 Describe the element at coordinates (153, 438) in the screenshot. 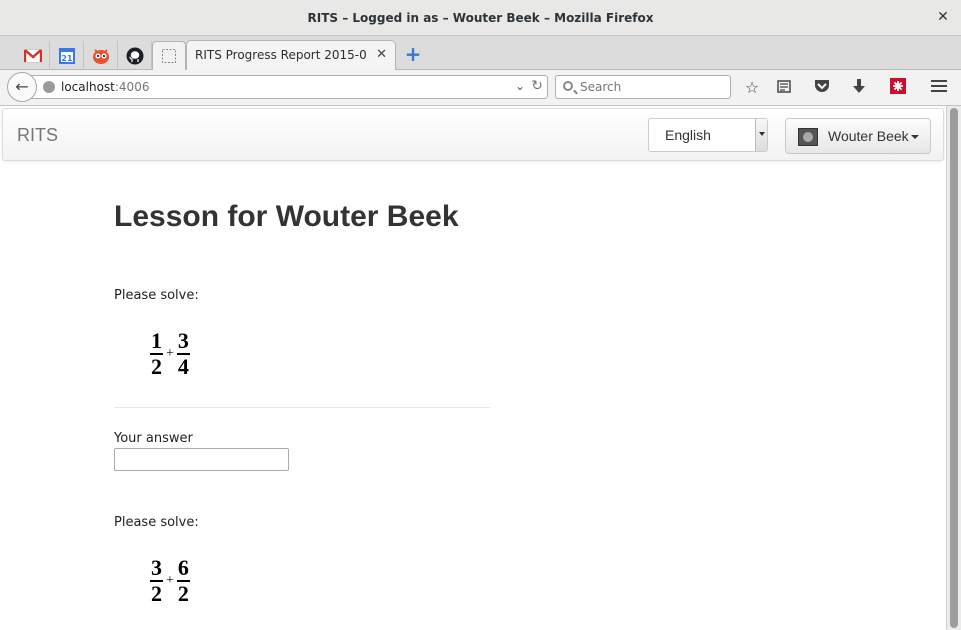

I see `answer-label: Your answer` at that location.